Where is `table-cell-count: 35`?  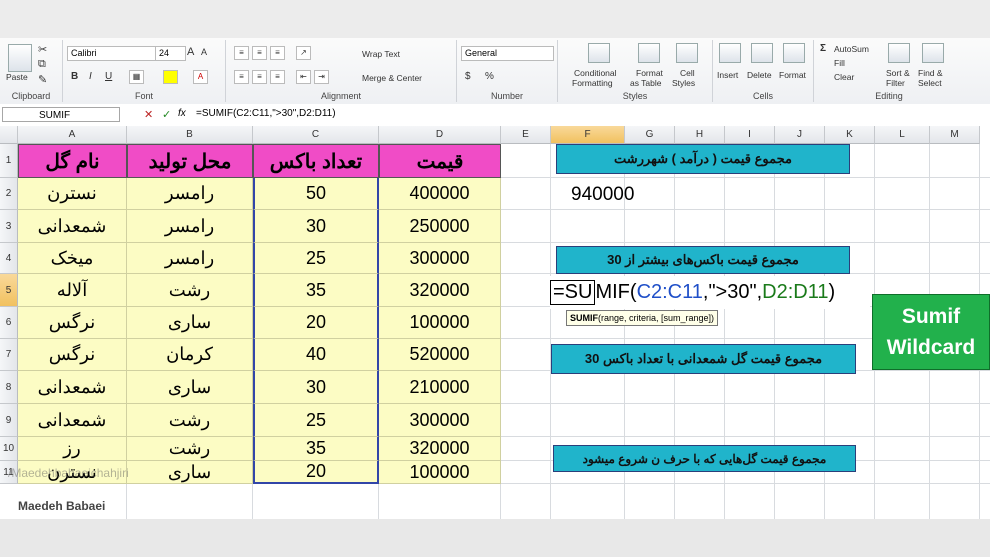 table-cell-count: 35 is located at coordinates (316, 449).